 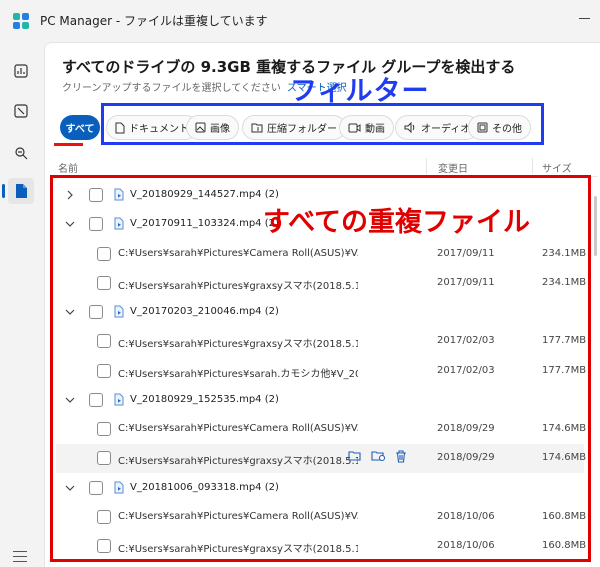 I want to click on filter-other-chip: その他, so click(x=499, y=127).